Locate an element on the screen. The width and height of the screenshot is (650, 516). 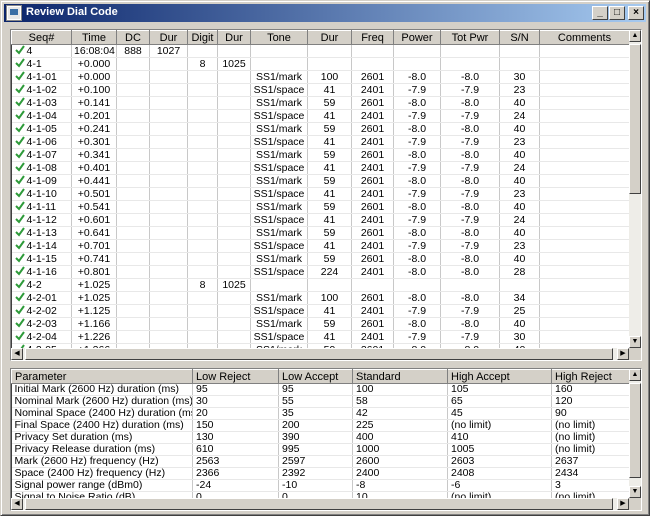
table-row: 4-1-04 +0.201 SS1/space 41 2401 -7.9 -7.9 24 is located at coordinates (320, 116).